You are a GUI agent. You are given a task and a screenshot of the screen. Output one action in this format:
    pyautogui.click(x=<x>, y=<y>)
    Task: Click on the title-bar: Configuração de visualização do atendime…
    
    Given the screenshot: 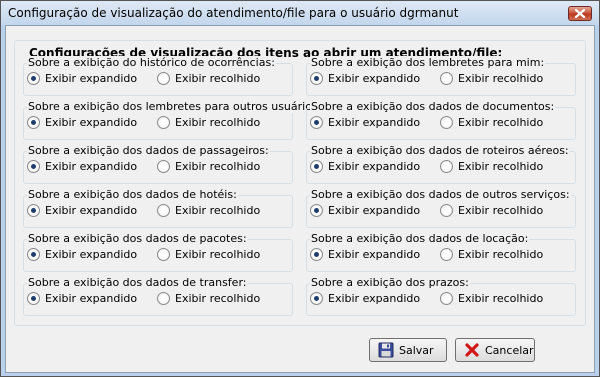 What is the action you would take?
    pyautogui.click(x=300, y=13)
    